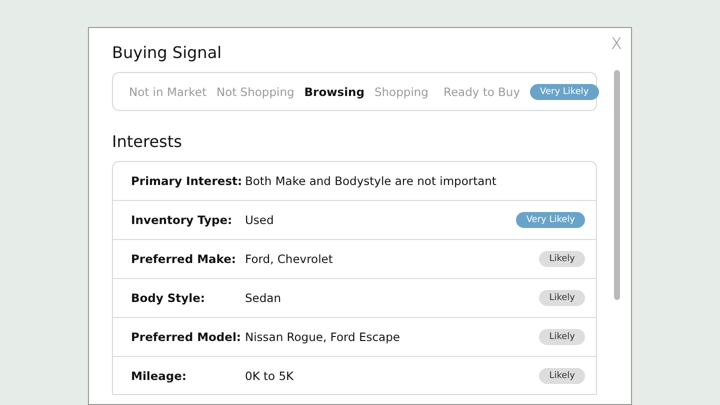 This screenshot has width=720, height=405. Describe the element at coordinates (616, 43) in the screenshot. I see `close-button: X` at that location.